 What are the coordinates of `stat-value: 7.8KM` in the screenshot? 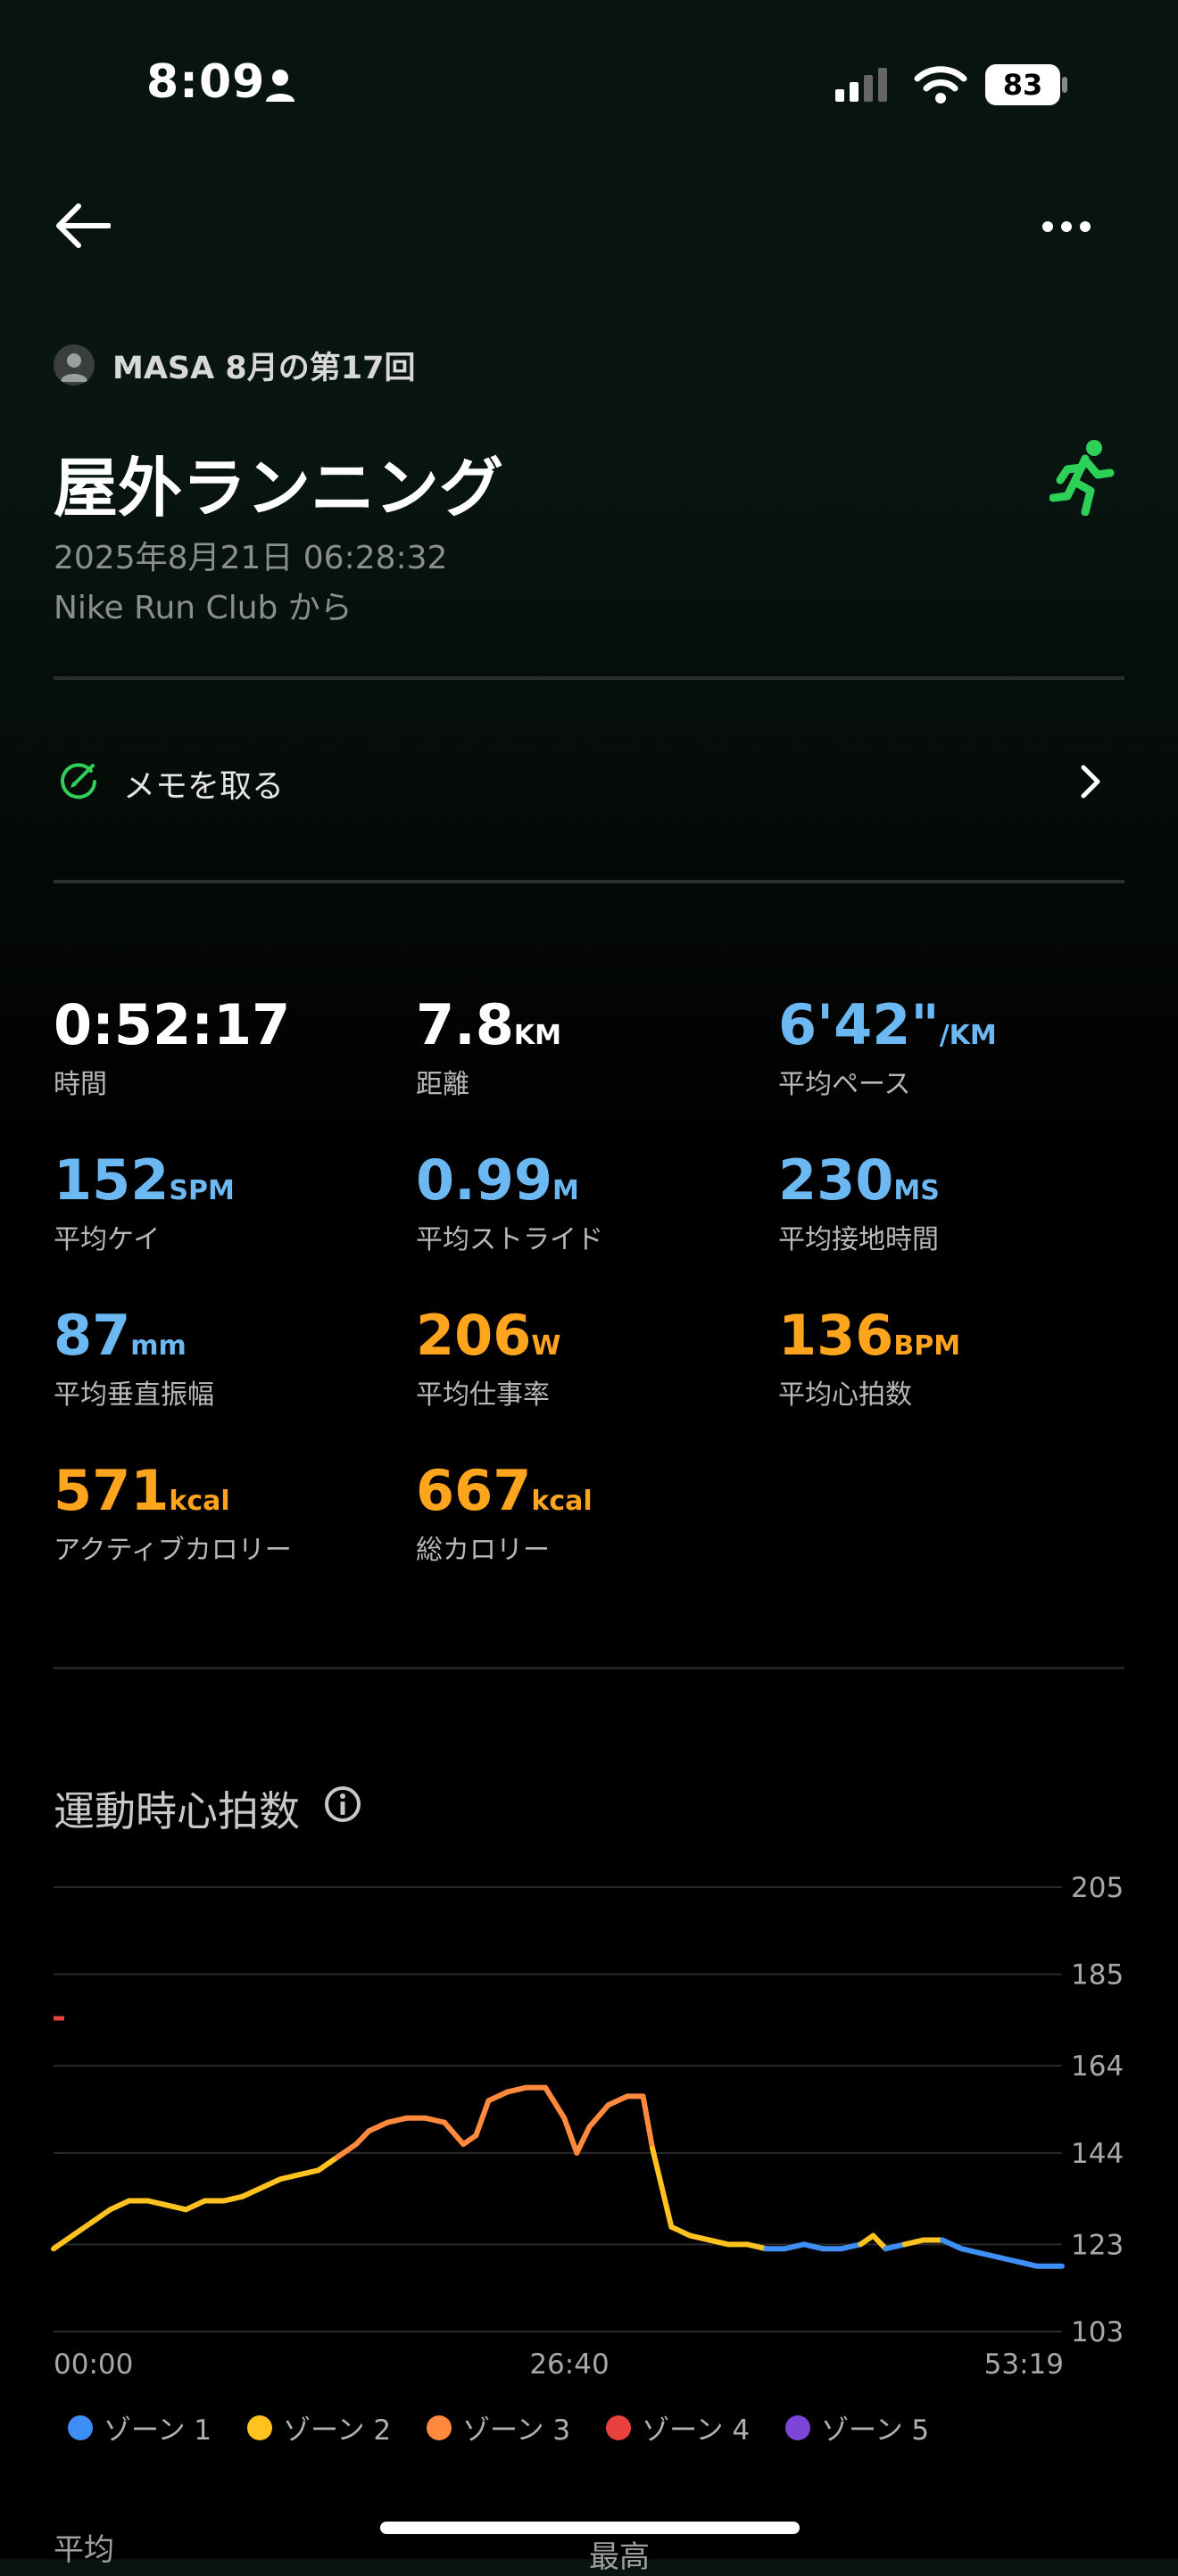 It's located at (488, 1025).